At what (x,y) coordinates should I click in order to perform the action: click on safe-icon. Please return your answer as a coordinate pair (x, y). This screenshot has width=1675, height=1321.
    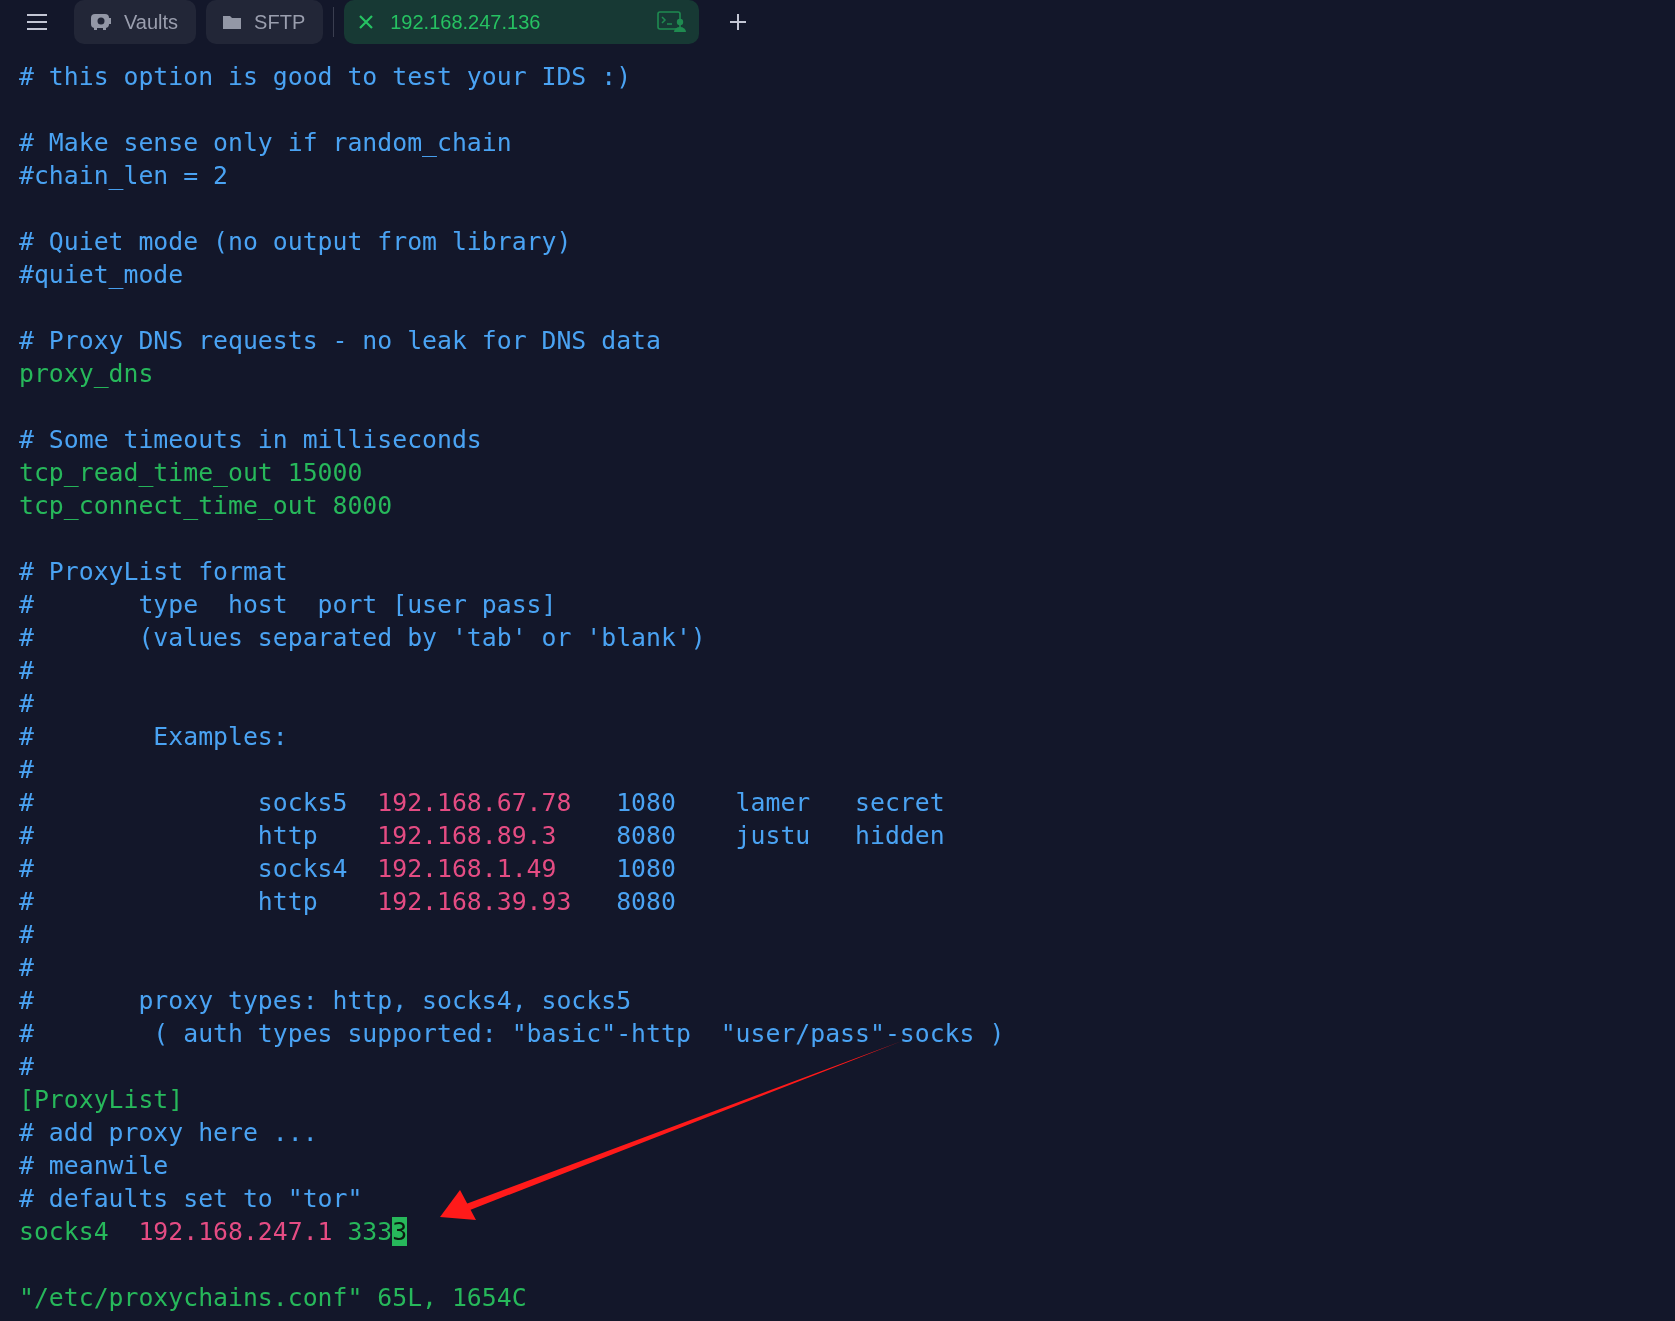
    Looking at the image, I should click on (101, 22).